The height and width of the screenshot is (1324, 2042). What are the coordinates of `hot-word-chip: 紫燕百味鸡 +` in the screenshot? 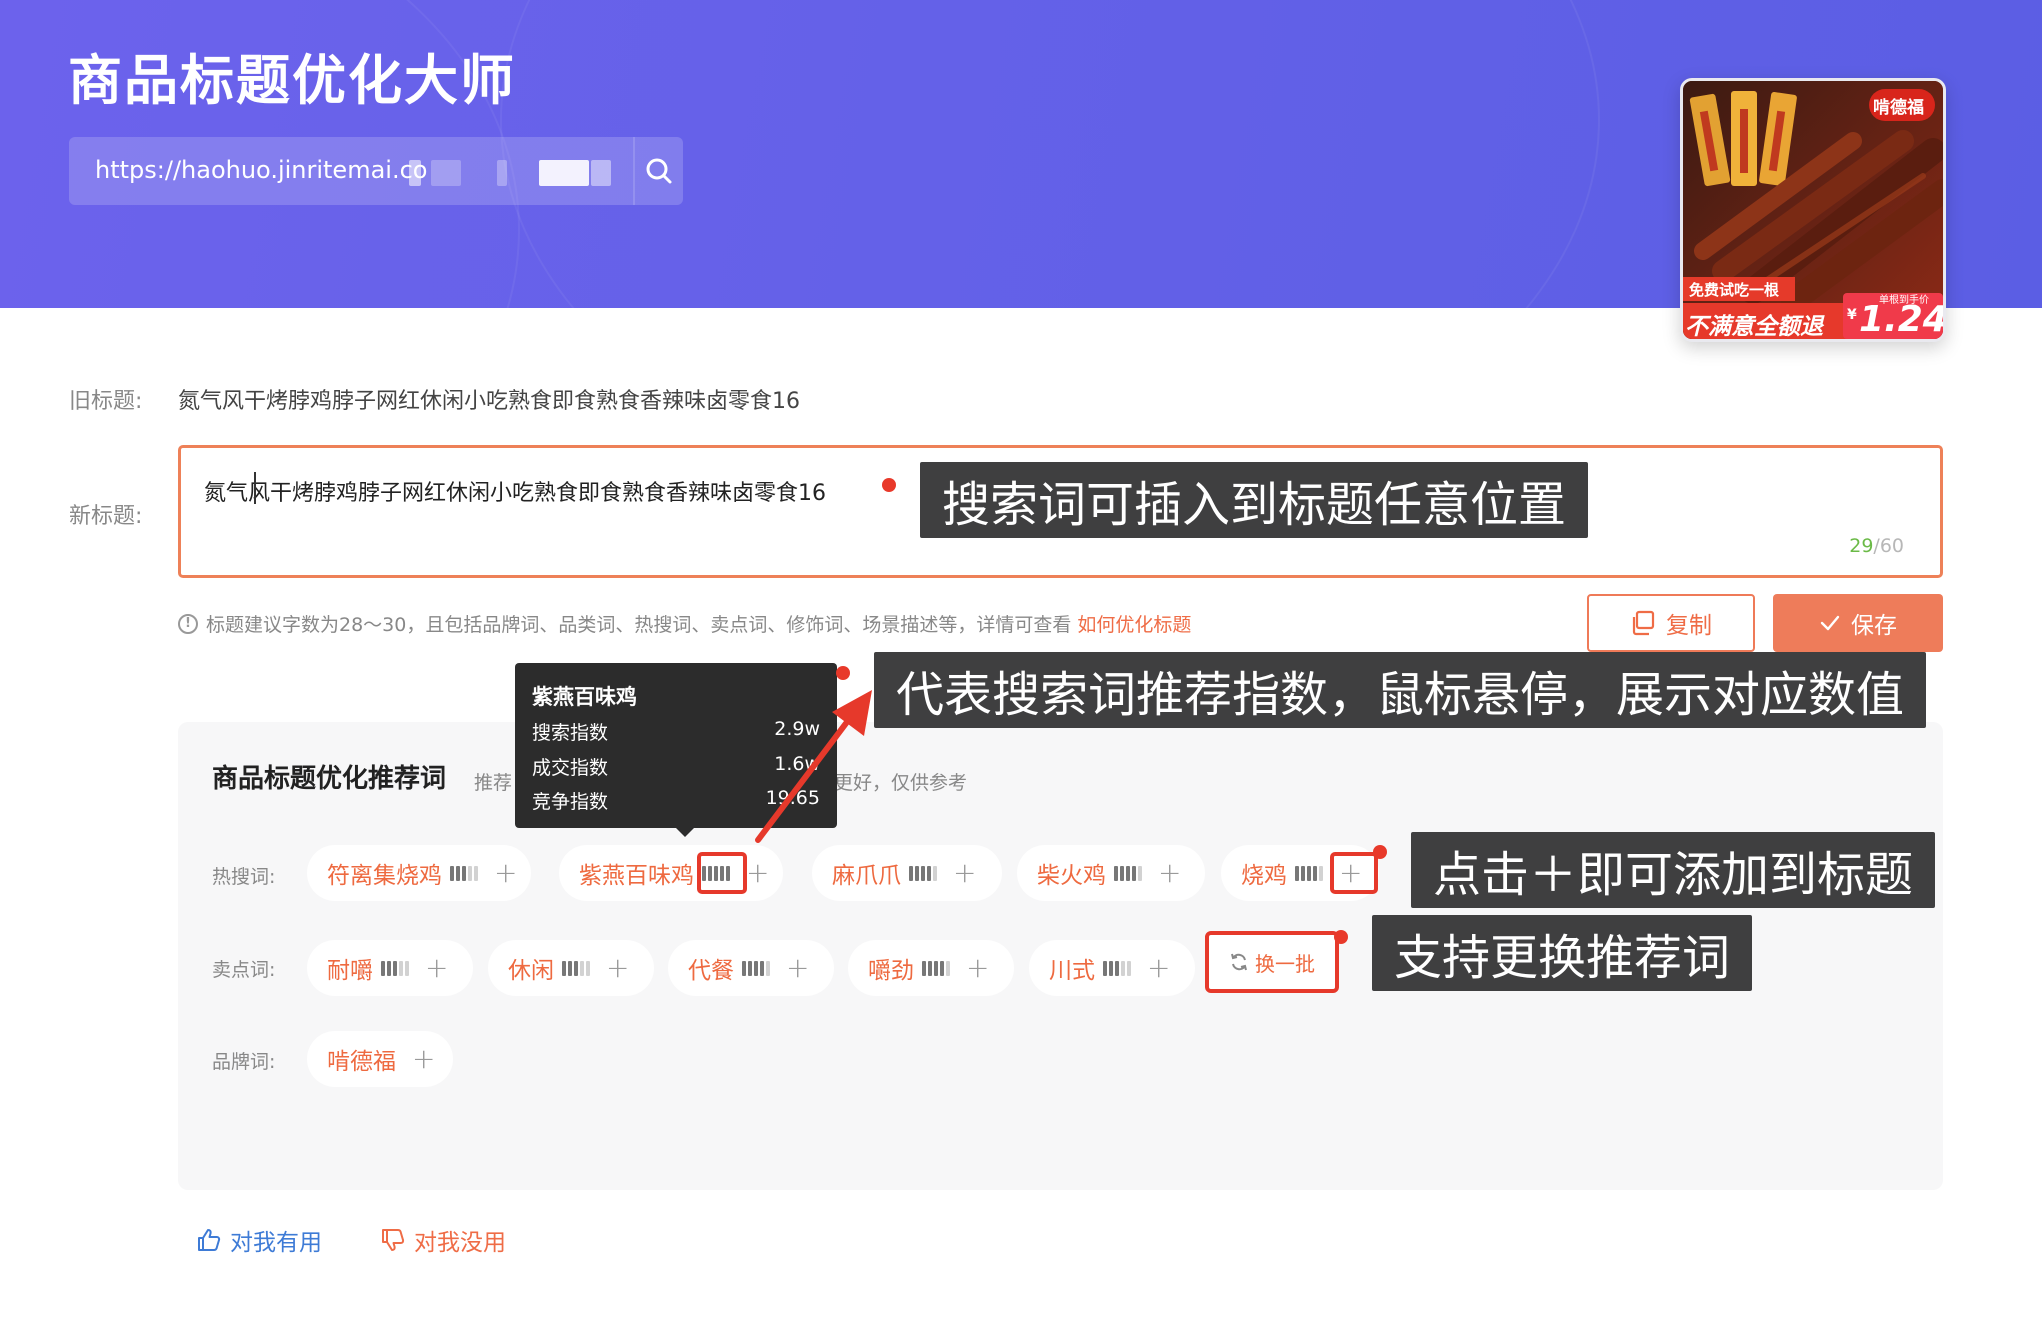 It's located at (671, 873).